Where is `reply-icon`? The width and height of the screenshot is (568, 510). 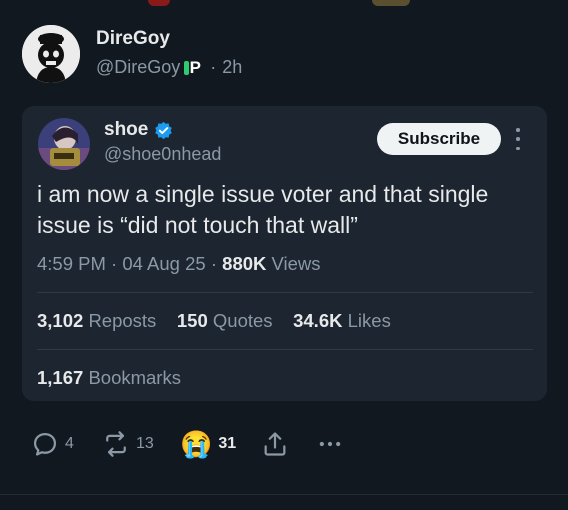
reply-icon is located at coordinates (45, 444).